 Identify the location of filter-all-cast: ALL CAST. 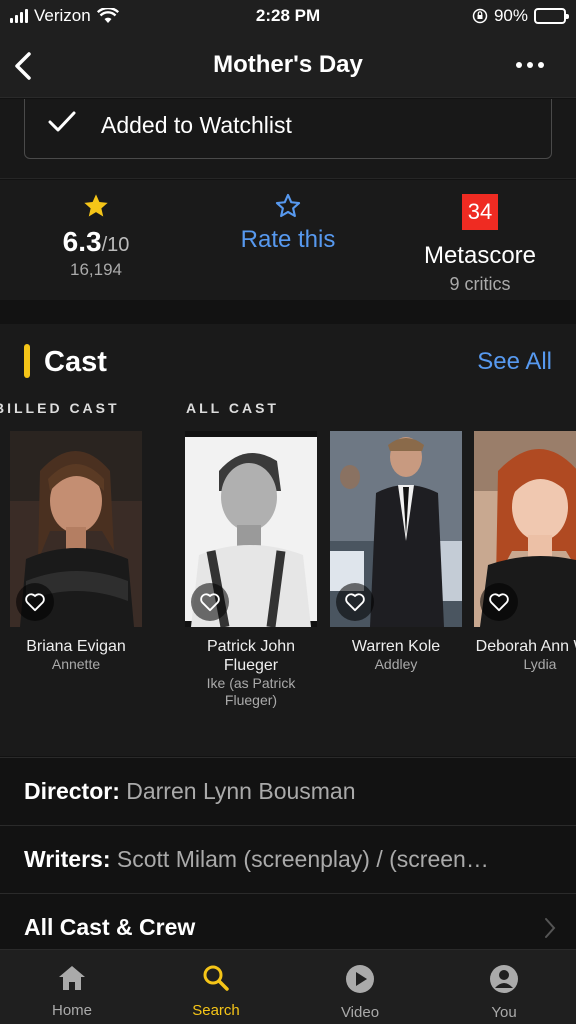
(232, 408).